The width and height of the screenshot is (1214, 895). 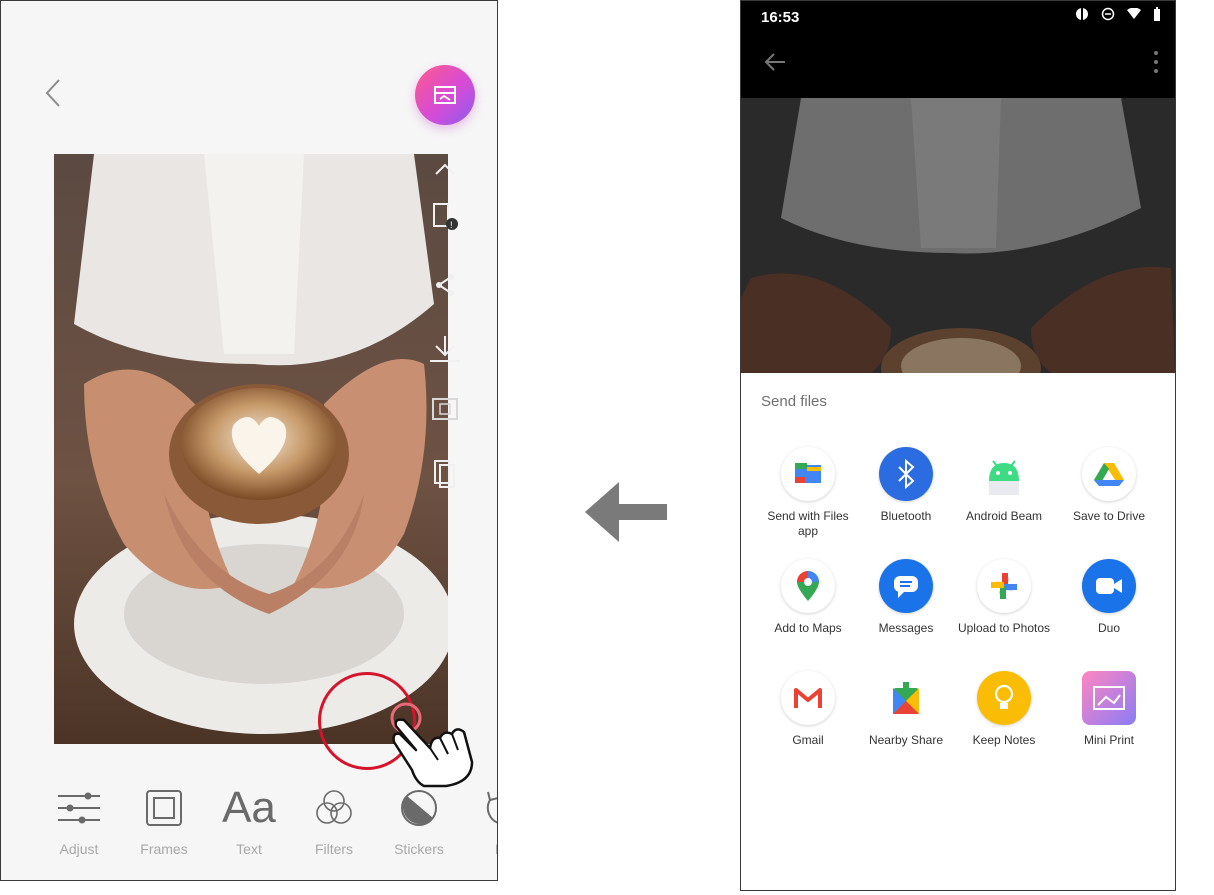 I want to click on app-photos: Upload to Photos, so click(x=1004, y=597).